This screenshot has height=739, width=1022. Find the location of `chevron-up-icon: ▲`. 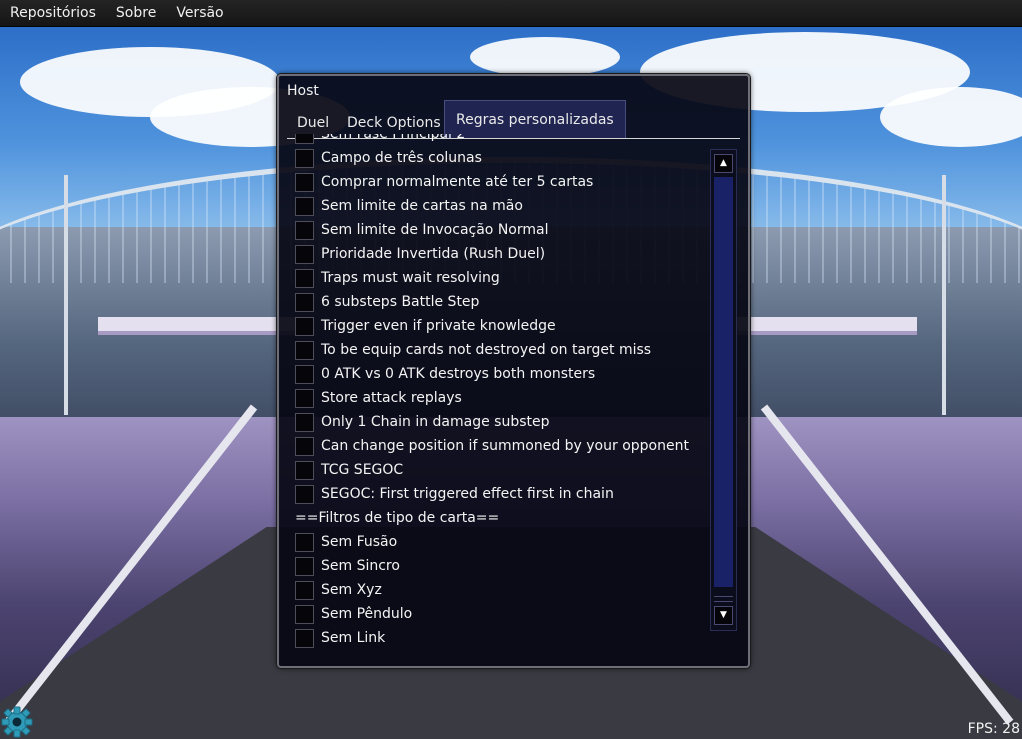

chevron-up-icon: ▲ is located at coordinates (723, 163).